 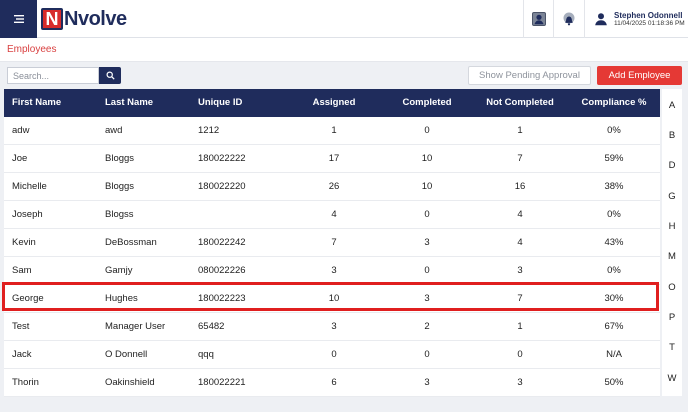 I want to click on cell-last-name: Hughes, so click(x=121, y=298).